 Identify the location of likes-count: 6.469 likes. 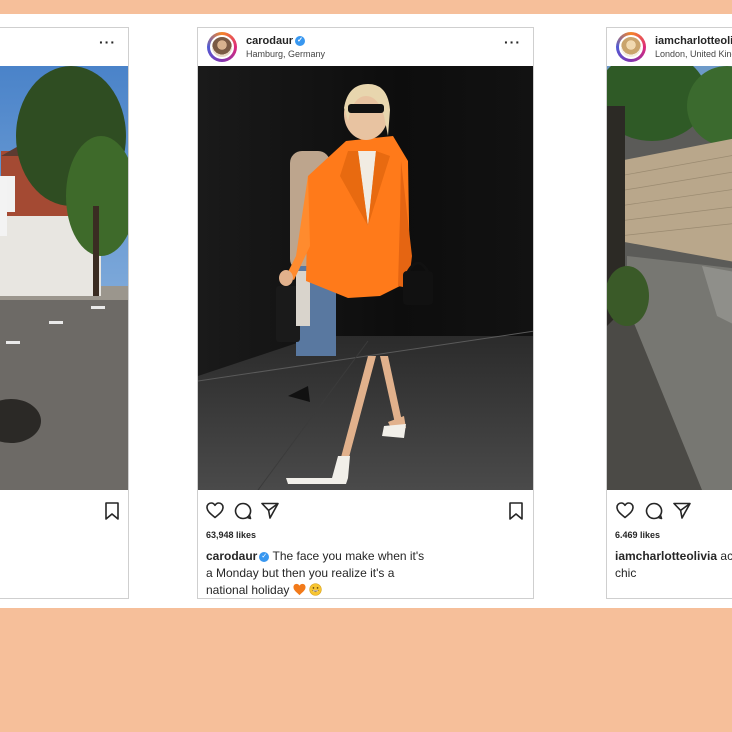
(637, 535).